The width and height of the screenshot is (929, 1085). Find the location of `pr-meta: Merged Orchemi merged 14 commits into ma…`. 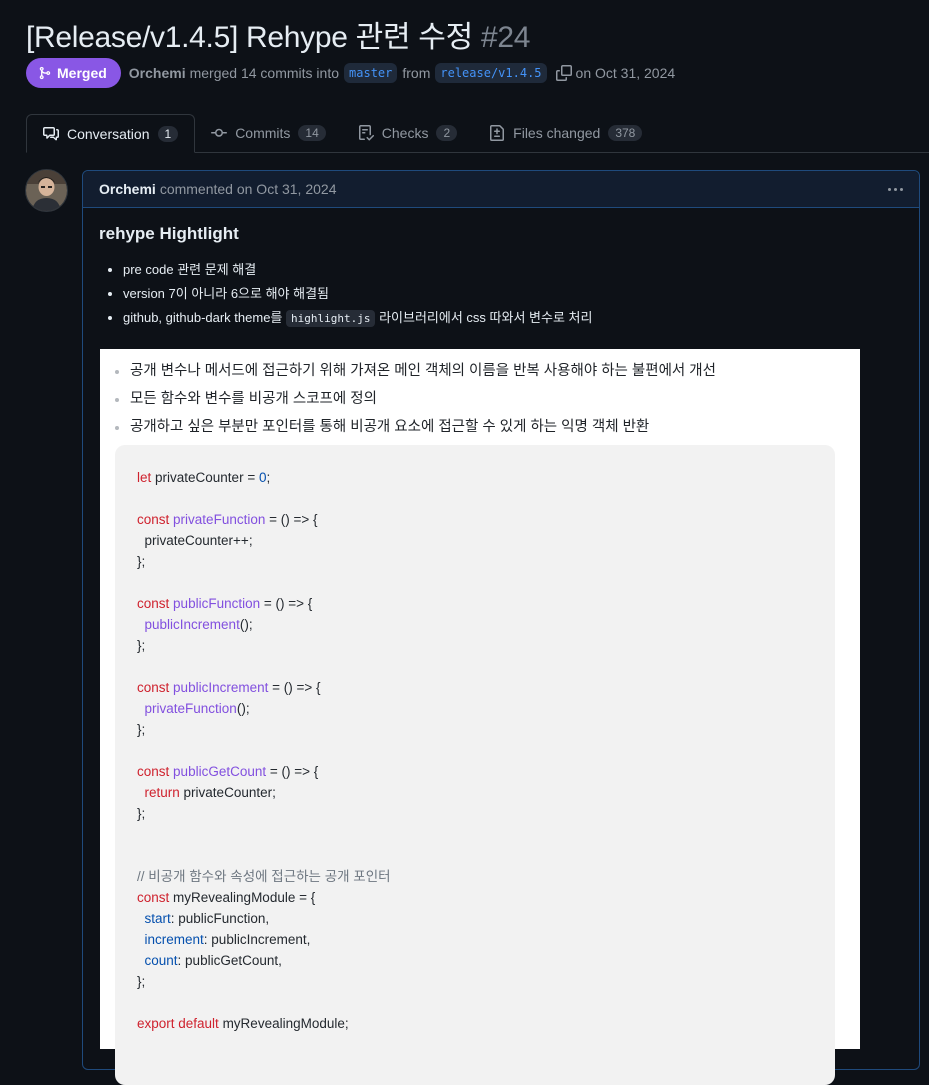

pr-meta: Merged Orchemi merged 14 commits into ma… is located at coordinates (350, 73).